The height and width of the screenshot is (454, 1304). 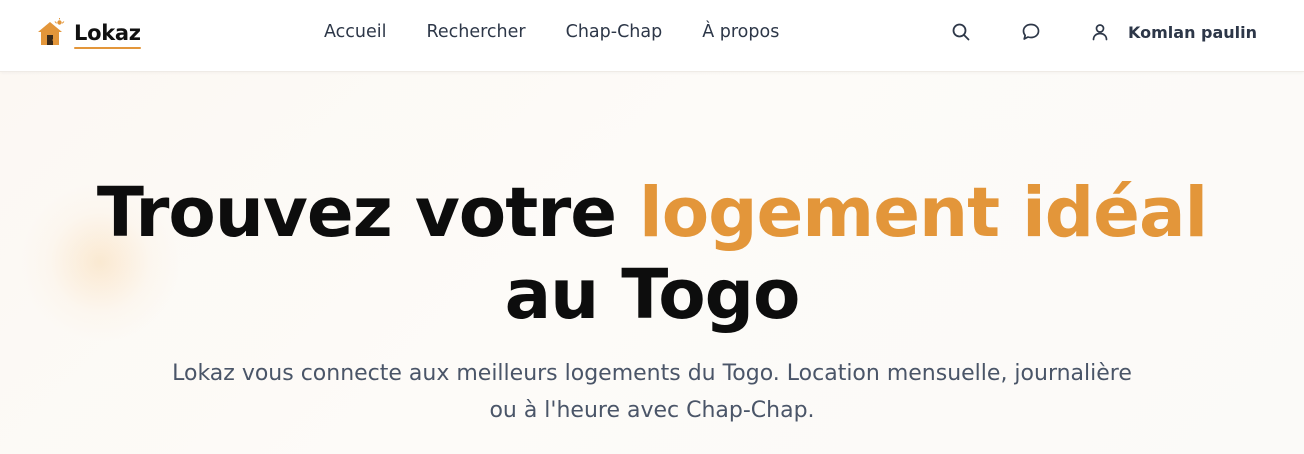 What do you see at coordinates (923, 213) in the screenshot?
I see `hero-title-accent: logement idéal` at bounding box center [923, 213].